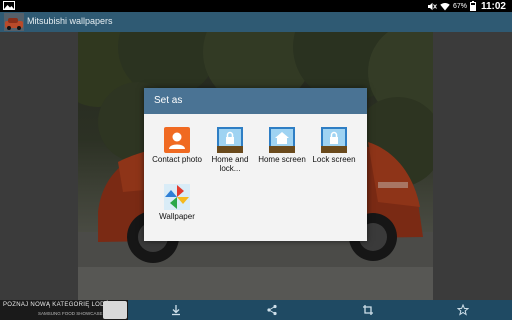 This screenshot has width=512, height=320. What do you see at coordinates (472, 6) in the screenshot?
I see `battery-icon` at bounding box center [472, 6].